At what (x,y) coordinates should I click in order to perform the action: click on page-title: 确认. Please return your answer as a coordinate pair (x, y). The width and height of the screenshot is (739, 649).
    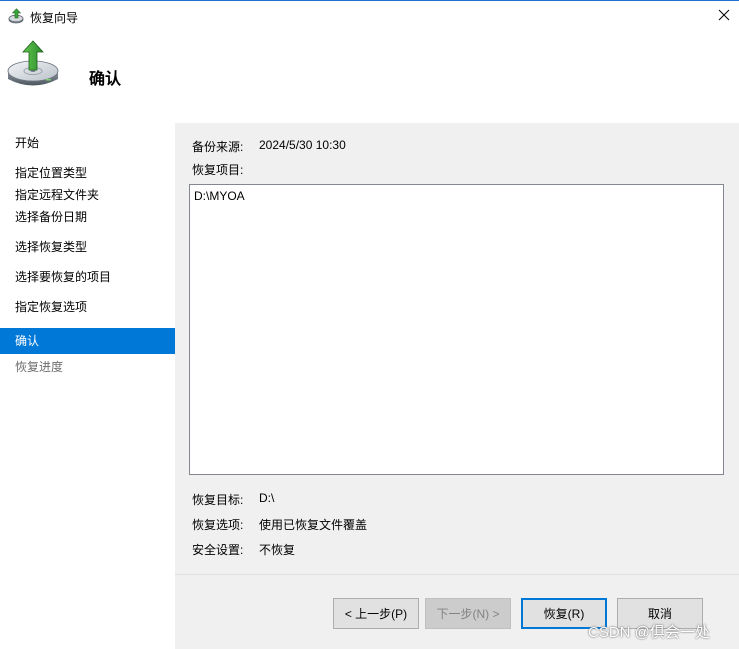
    Looking at the image, I should click on (105, 79).